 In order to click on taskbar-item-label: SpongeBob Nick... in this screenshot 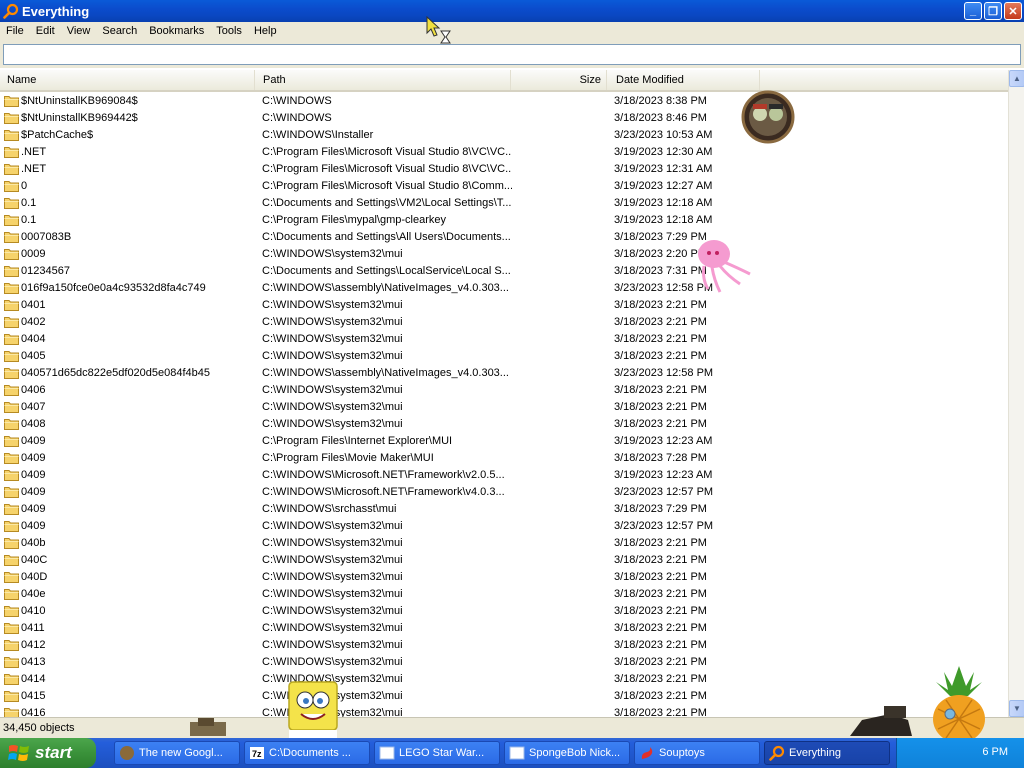, I will do `click(575, 753)`.